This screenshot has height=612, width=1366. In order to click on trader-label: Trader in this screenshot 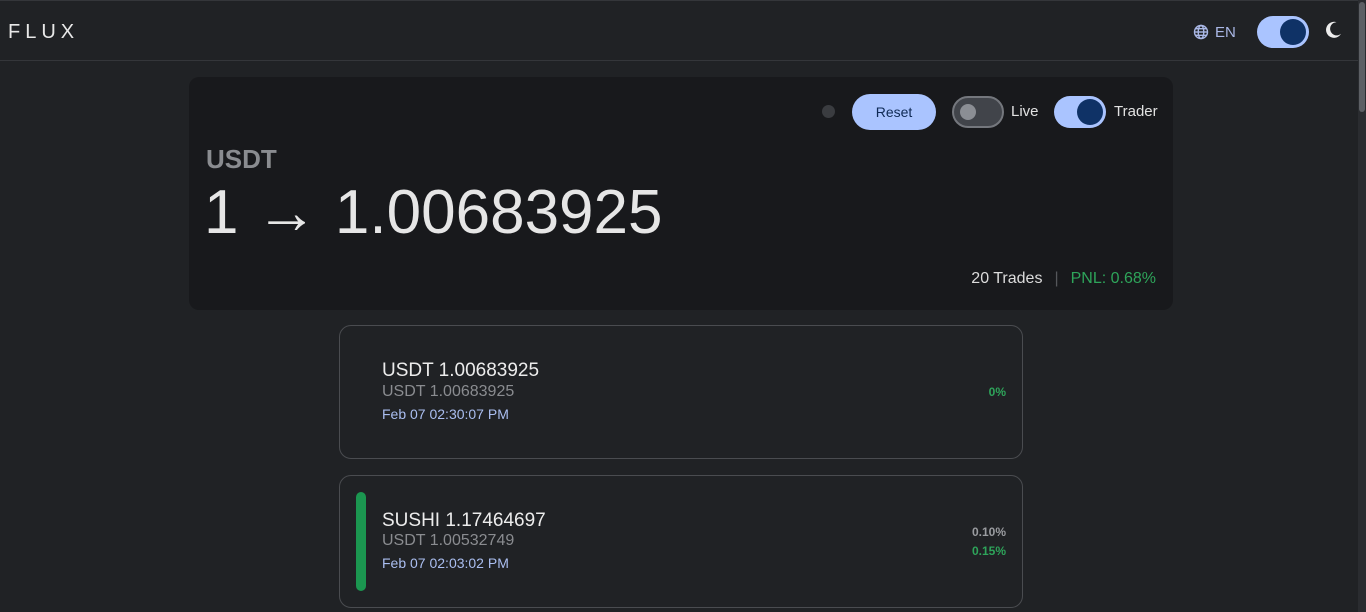, I will do `click(1136, 111)`.